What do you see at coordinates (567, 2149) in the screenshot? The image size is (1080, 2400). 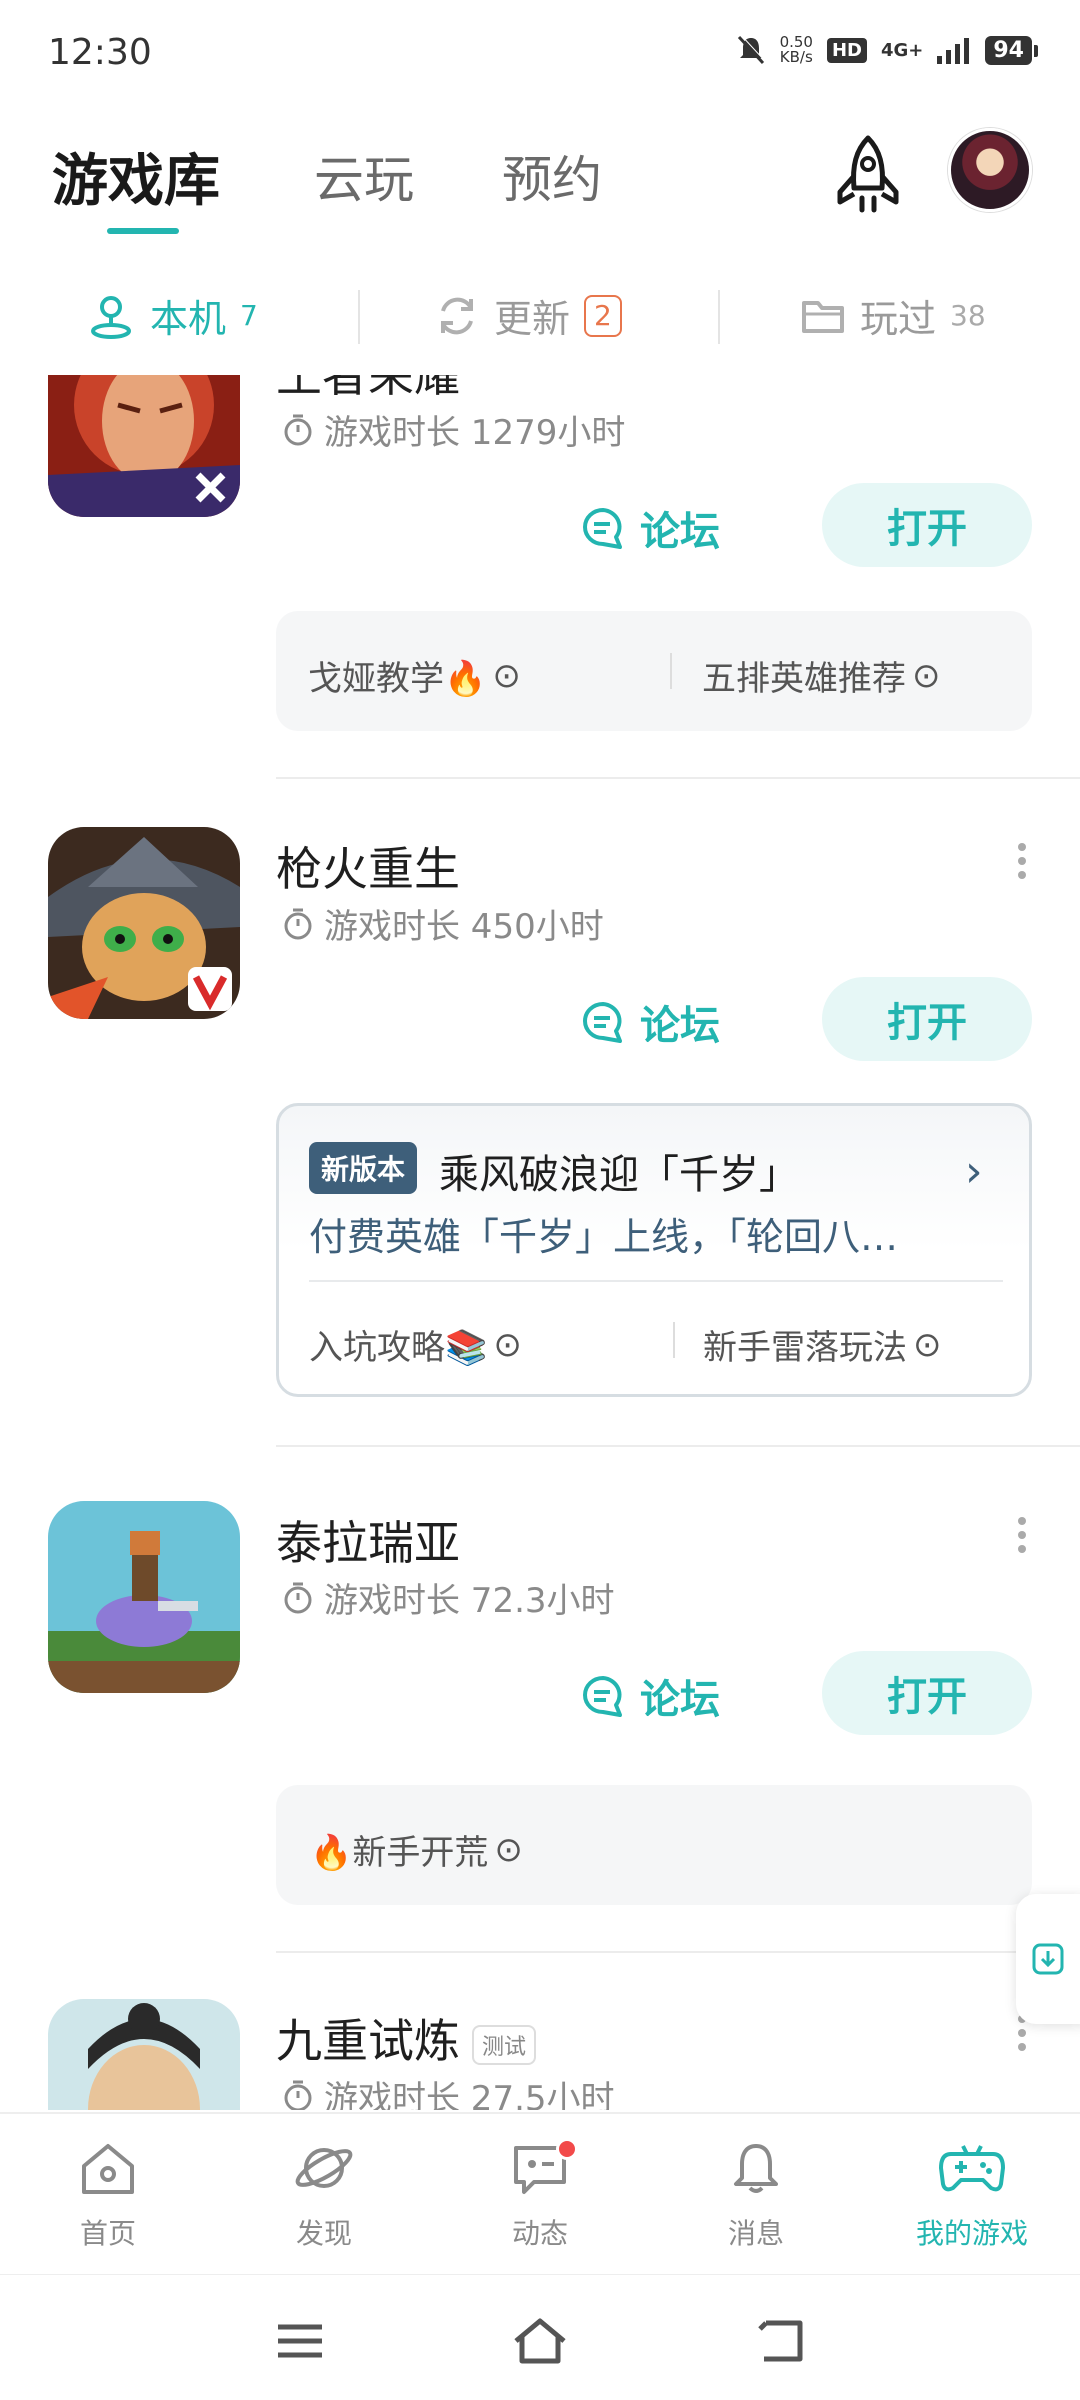 I see `notification-dot` at bounding box center [567, 2149].